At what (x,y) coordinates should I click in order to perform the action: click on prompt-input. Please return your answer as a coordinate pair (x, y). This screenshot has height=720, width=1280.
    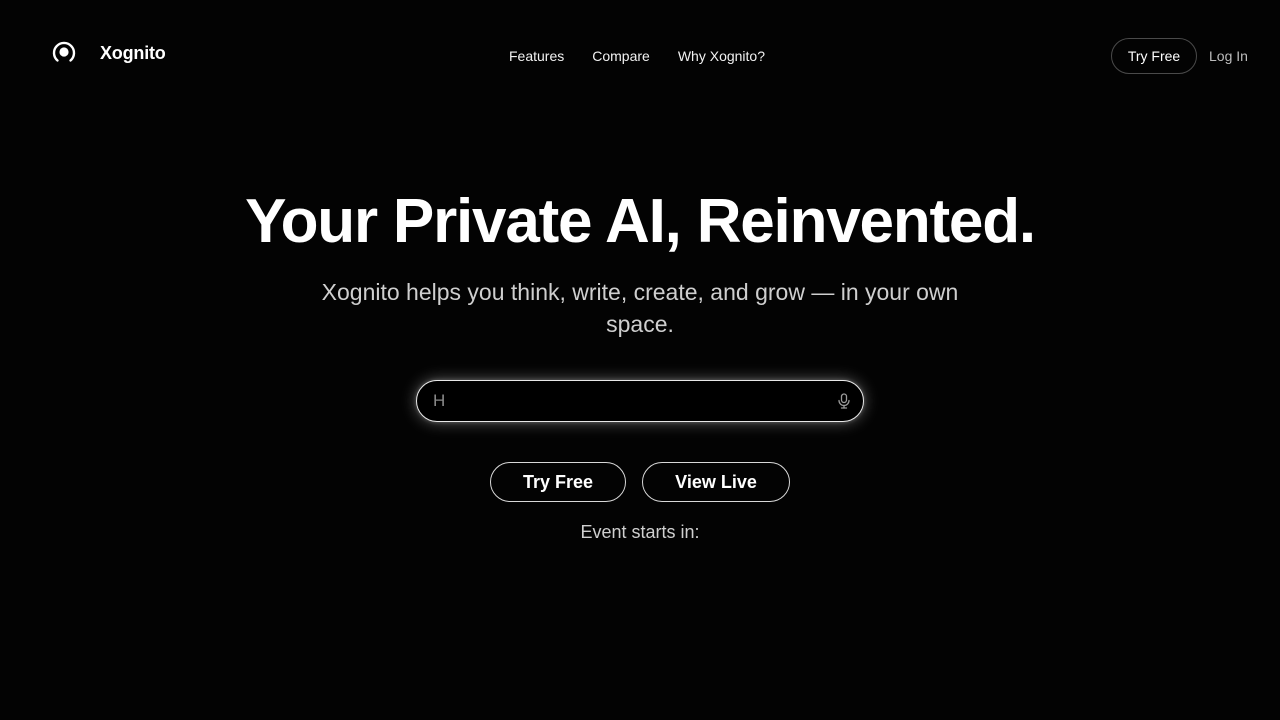
    Looking at the image, I should click on (633, 401).